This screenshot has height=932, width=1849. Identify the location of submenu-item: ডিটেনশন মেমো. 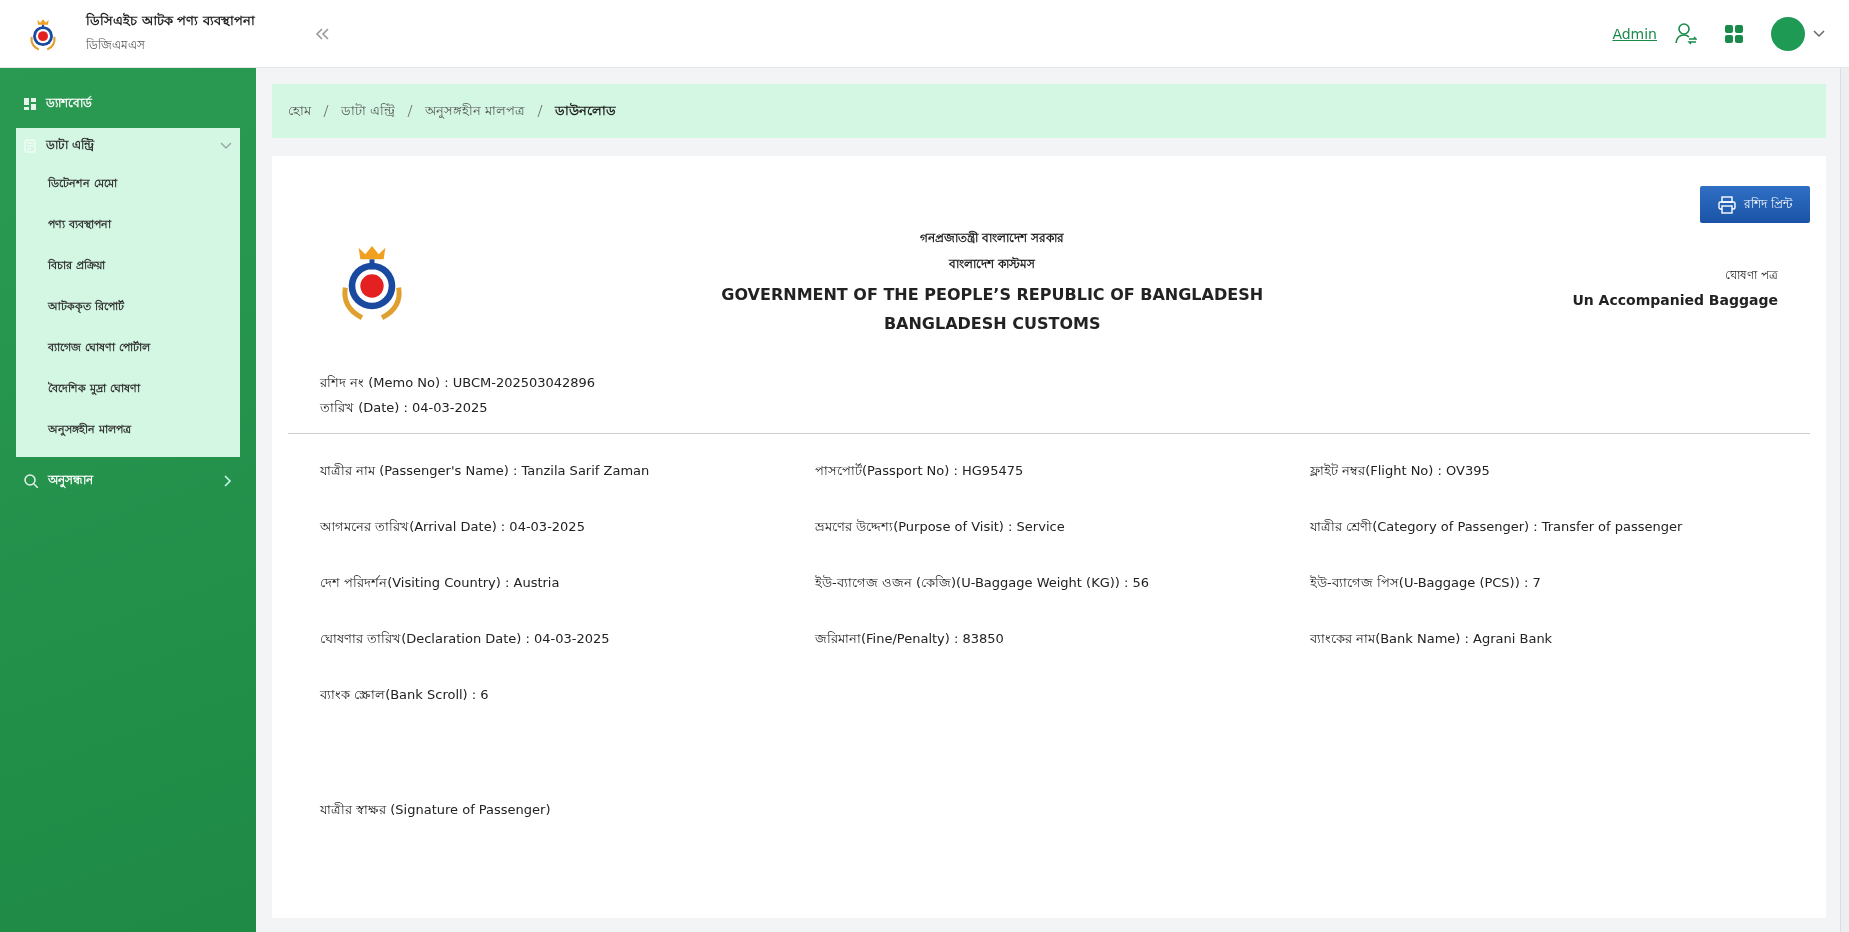
(128, 184).